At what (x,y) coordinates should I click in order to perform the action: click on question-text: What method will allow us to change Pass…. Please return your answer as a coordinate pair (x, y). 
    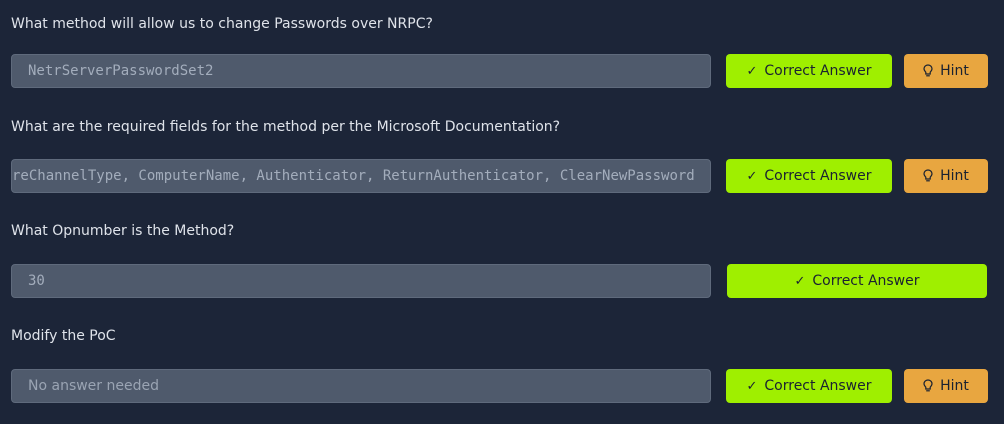
    Looking at the image, I should click on (222, 24).